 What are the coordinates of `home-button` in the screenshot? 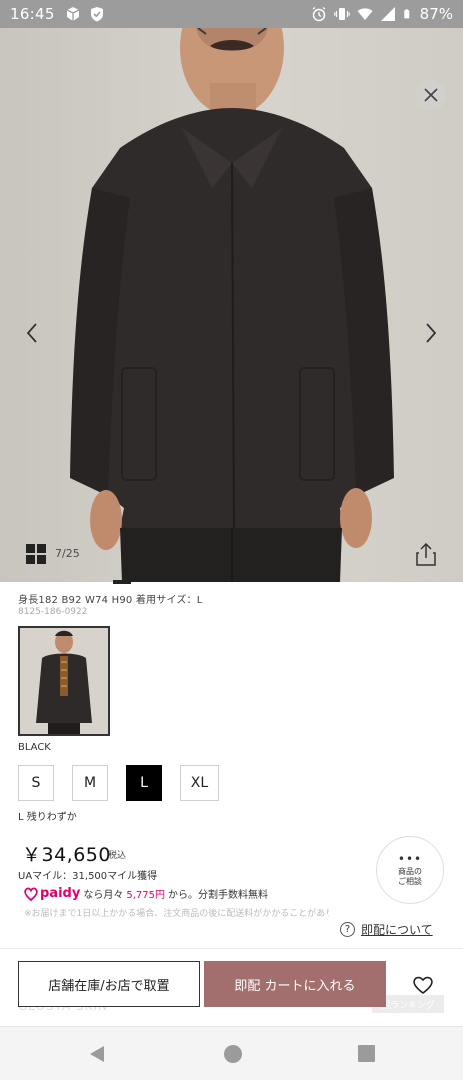 It's located at (233, 1054).